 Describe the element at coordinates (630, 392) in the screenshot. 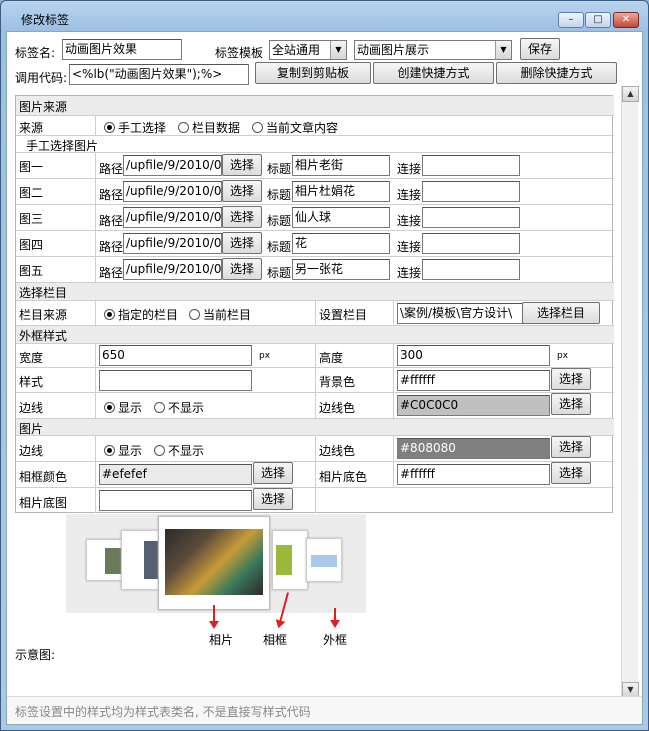

I see `vertical-scrollbar: ▲ ▼` at that location.